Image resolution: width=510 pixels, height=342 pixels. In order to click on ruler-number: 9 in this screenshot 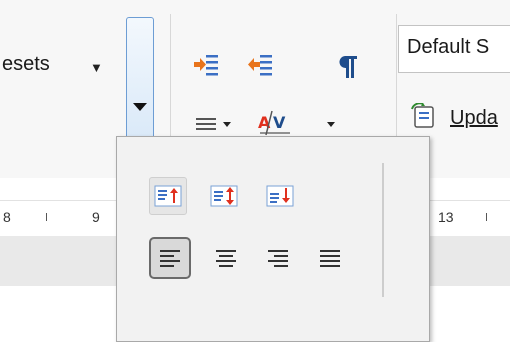, I will do `click(96, 217)`.